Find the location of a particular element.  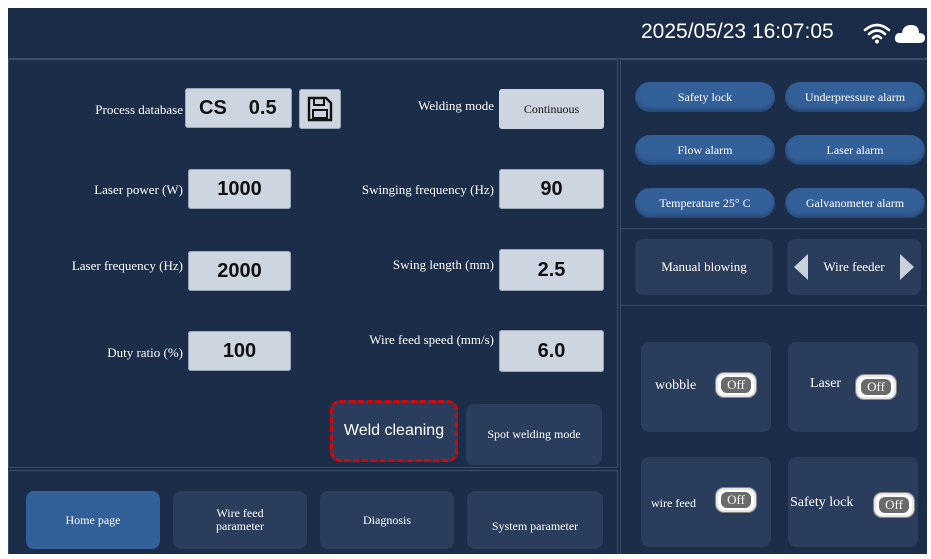

safety-lock-toggle-state: Off is located at coordinates (894, 505).